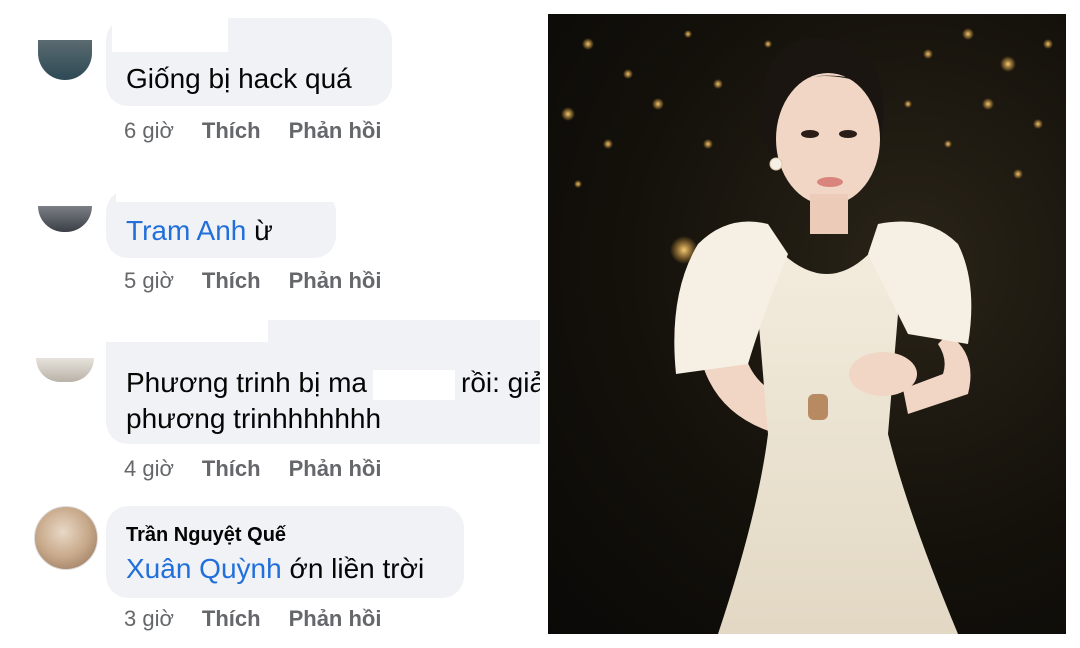 The width and height of the screenshot is (1080, 648). I want to click on redacted-word, so click(414, 384).